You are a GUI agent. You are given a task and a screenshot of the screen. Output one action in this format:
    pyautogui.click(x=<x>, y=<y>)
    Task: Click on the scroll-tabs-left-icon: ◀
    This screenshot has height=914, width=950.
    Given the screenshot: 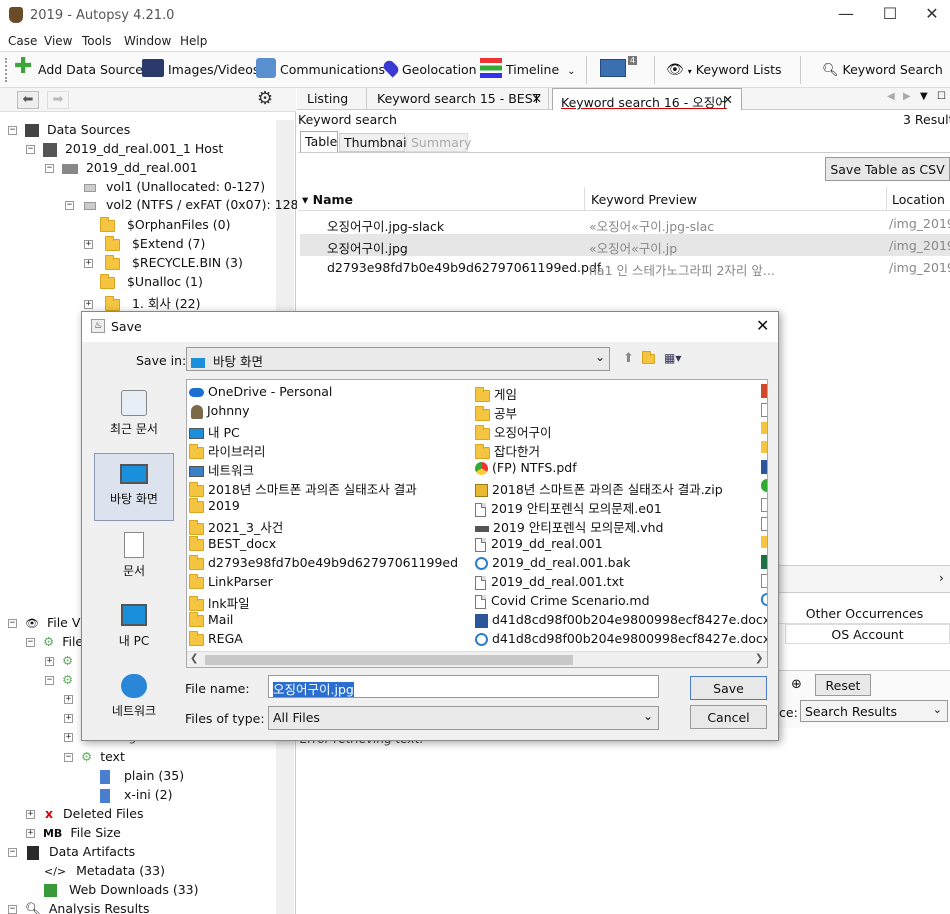 What is the action you would take?
    pyautogui.click(x=891, y=96)
    